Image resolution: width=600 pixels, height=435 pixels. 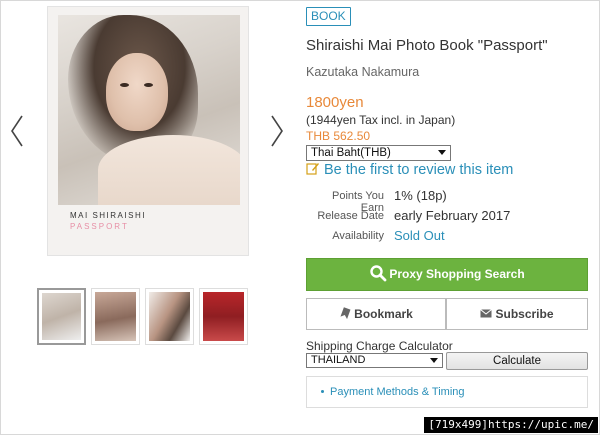 I want to click on subscribe-button: Subscribe, so click(x=517, y=314).